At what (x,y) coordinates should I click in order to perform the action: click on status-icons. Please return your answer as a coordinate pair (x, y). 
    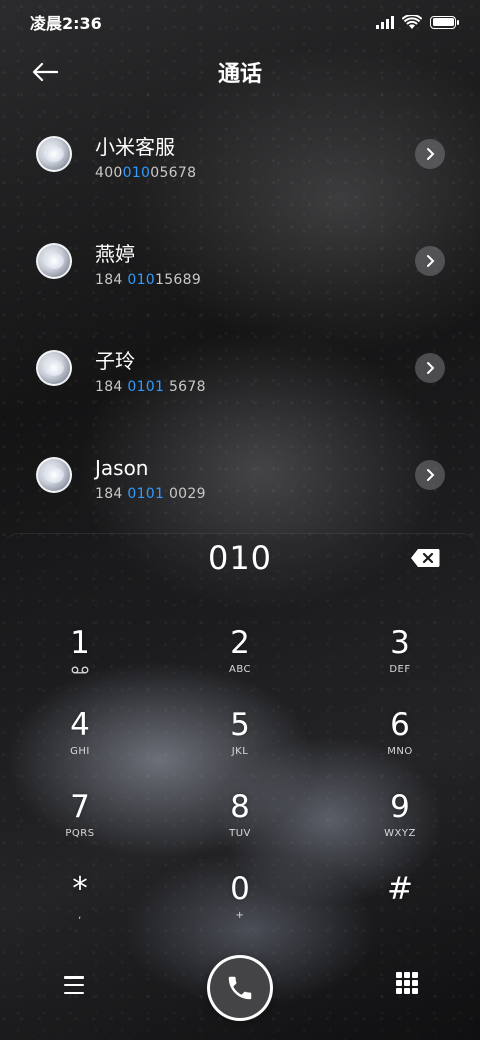
    Looking at the image, I should click on (417, 22).